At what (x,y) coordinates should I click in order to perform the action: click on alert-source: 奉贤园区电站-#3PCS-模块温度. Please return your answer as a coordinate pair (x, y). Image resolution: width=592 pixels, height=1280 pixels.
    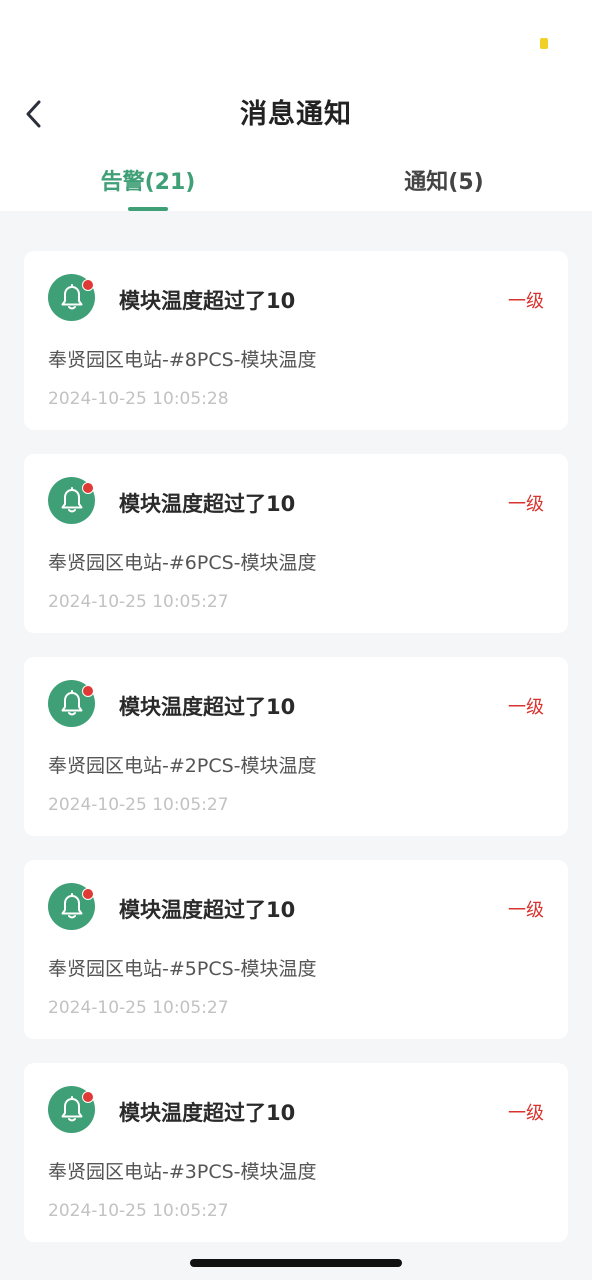
    Looking at the image, I should click on (182, 1172).